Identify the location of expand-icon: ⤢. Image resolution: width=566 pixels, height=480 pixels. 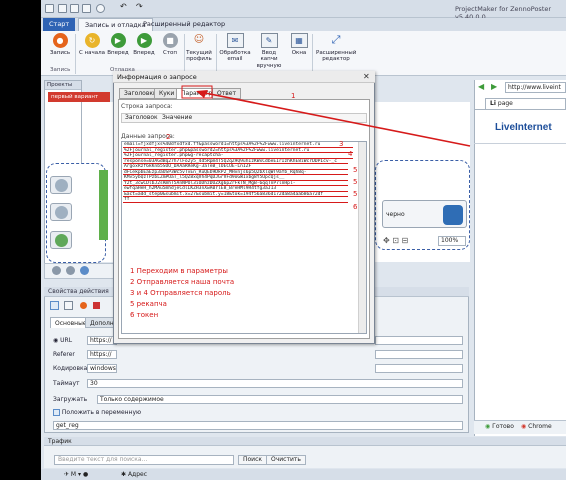
(336, 39).